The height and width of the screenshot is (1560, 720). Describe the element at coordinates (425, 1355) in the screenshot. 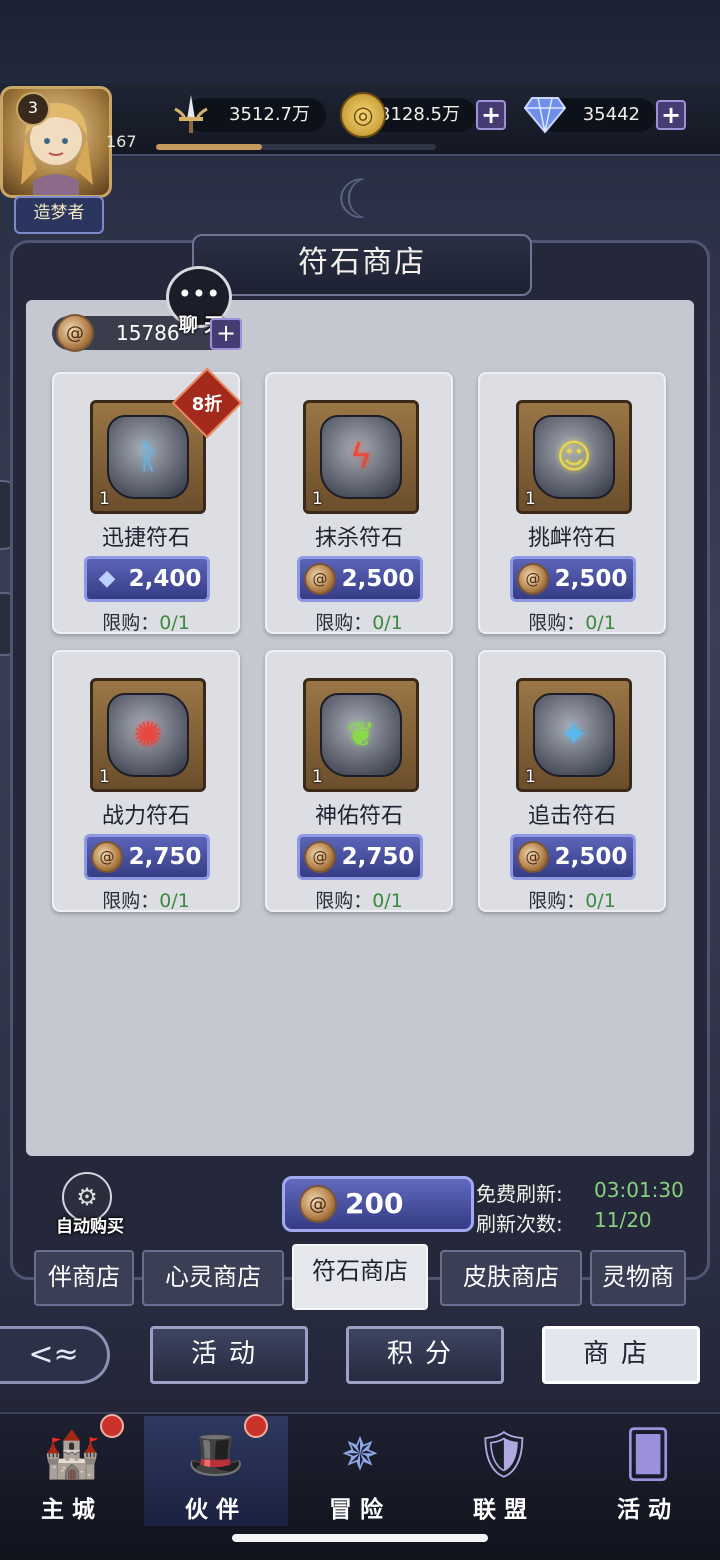

I see `subnav-points: 积分` at that location.